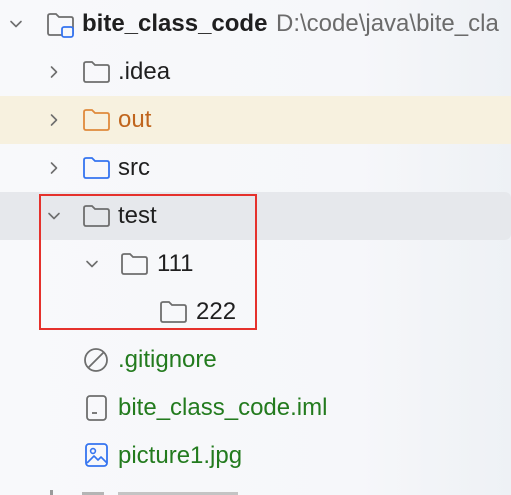 This screenshot has width=511, height=495. Describe the element at coordinates (255, 360) in the screenshot. I see `tree-row-gitignore: .gitignore` at that location.